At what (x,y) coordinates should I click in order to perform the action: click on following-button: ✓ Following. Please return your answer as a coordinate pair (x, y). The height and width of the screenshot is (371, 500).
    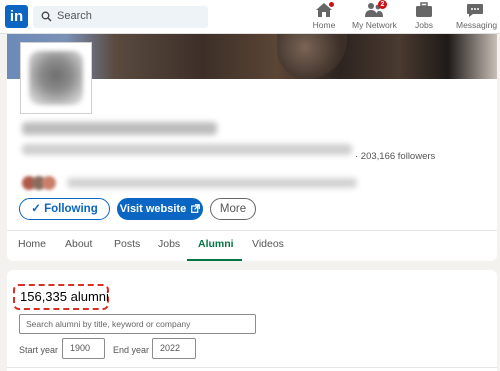
    Looking at the image, I should click on (64, 209).